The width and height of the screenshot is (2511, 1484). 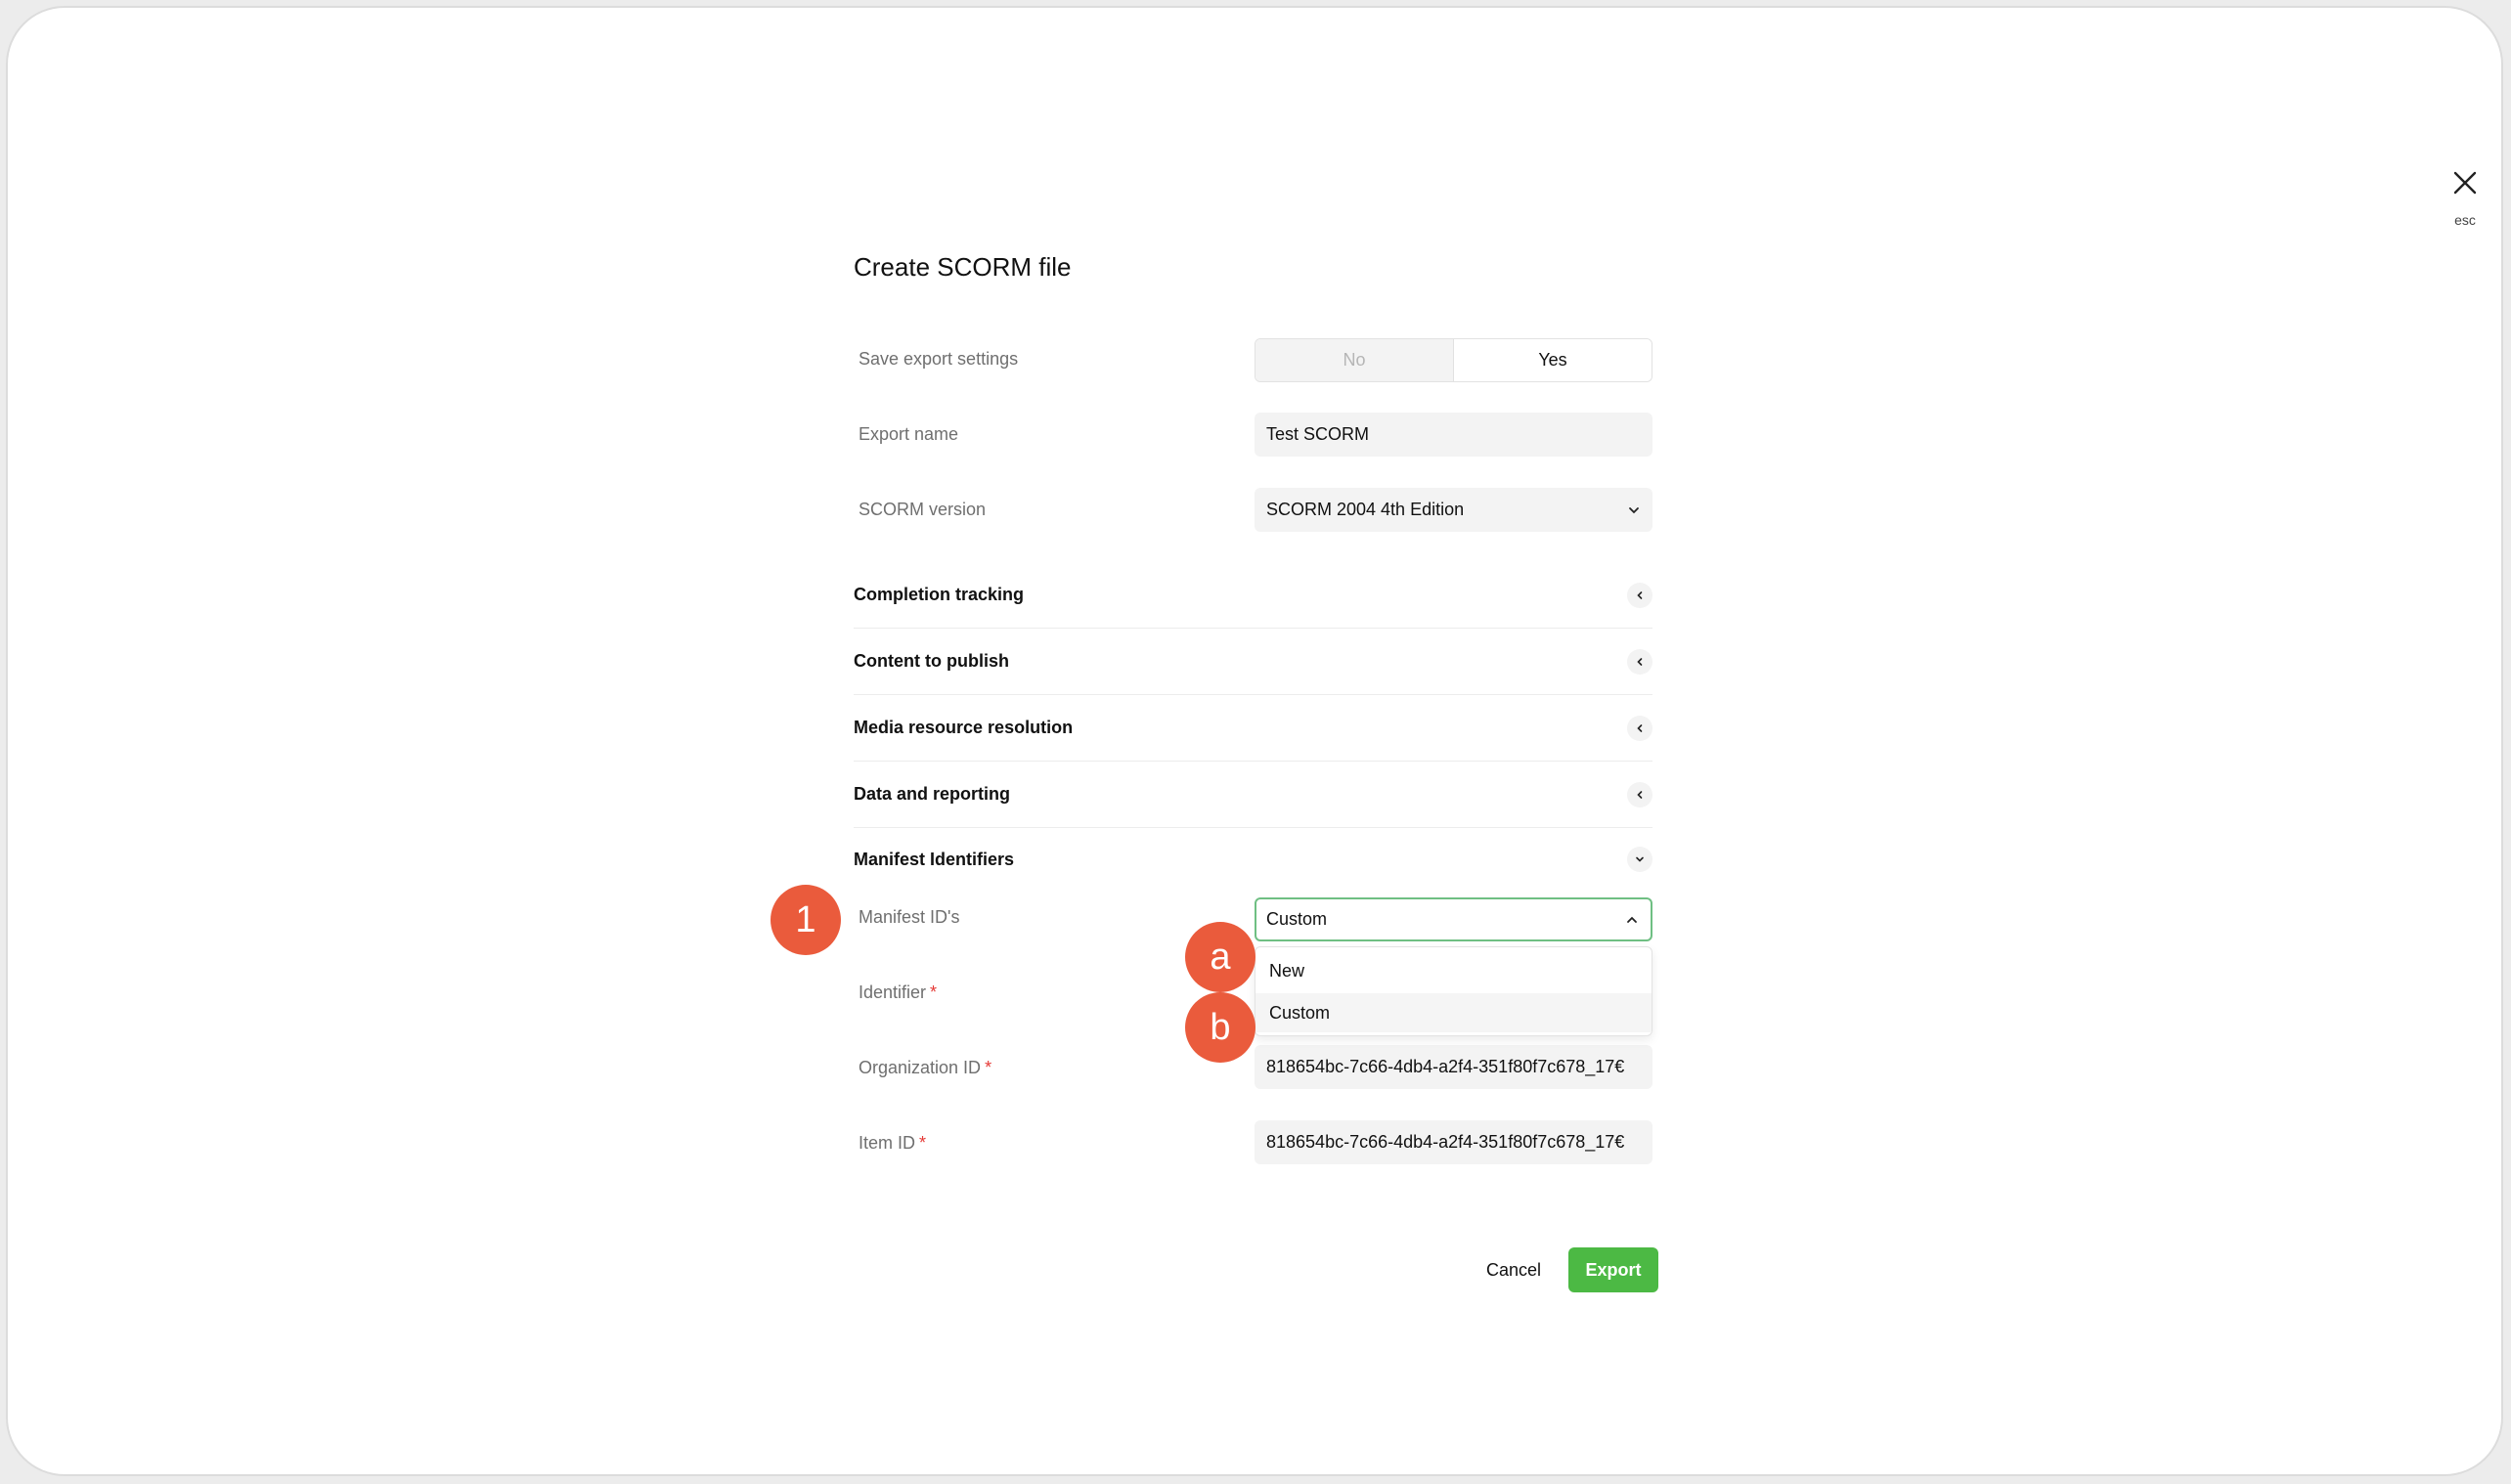 What do you see at coordinates (1454, 1012) in the screenshot?
I see `dropdown-option-custom: Custom` at bounding box center [1454, 1012].